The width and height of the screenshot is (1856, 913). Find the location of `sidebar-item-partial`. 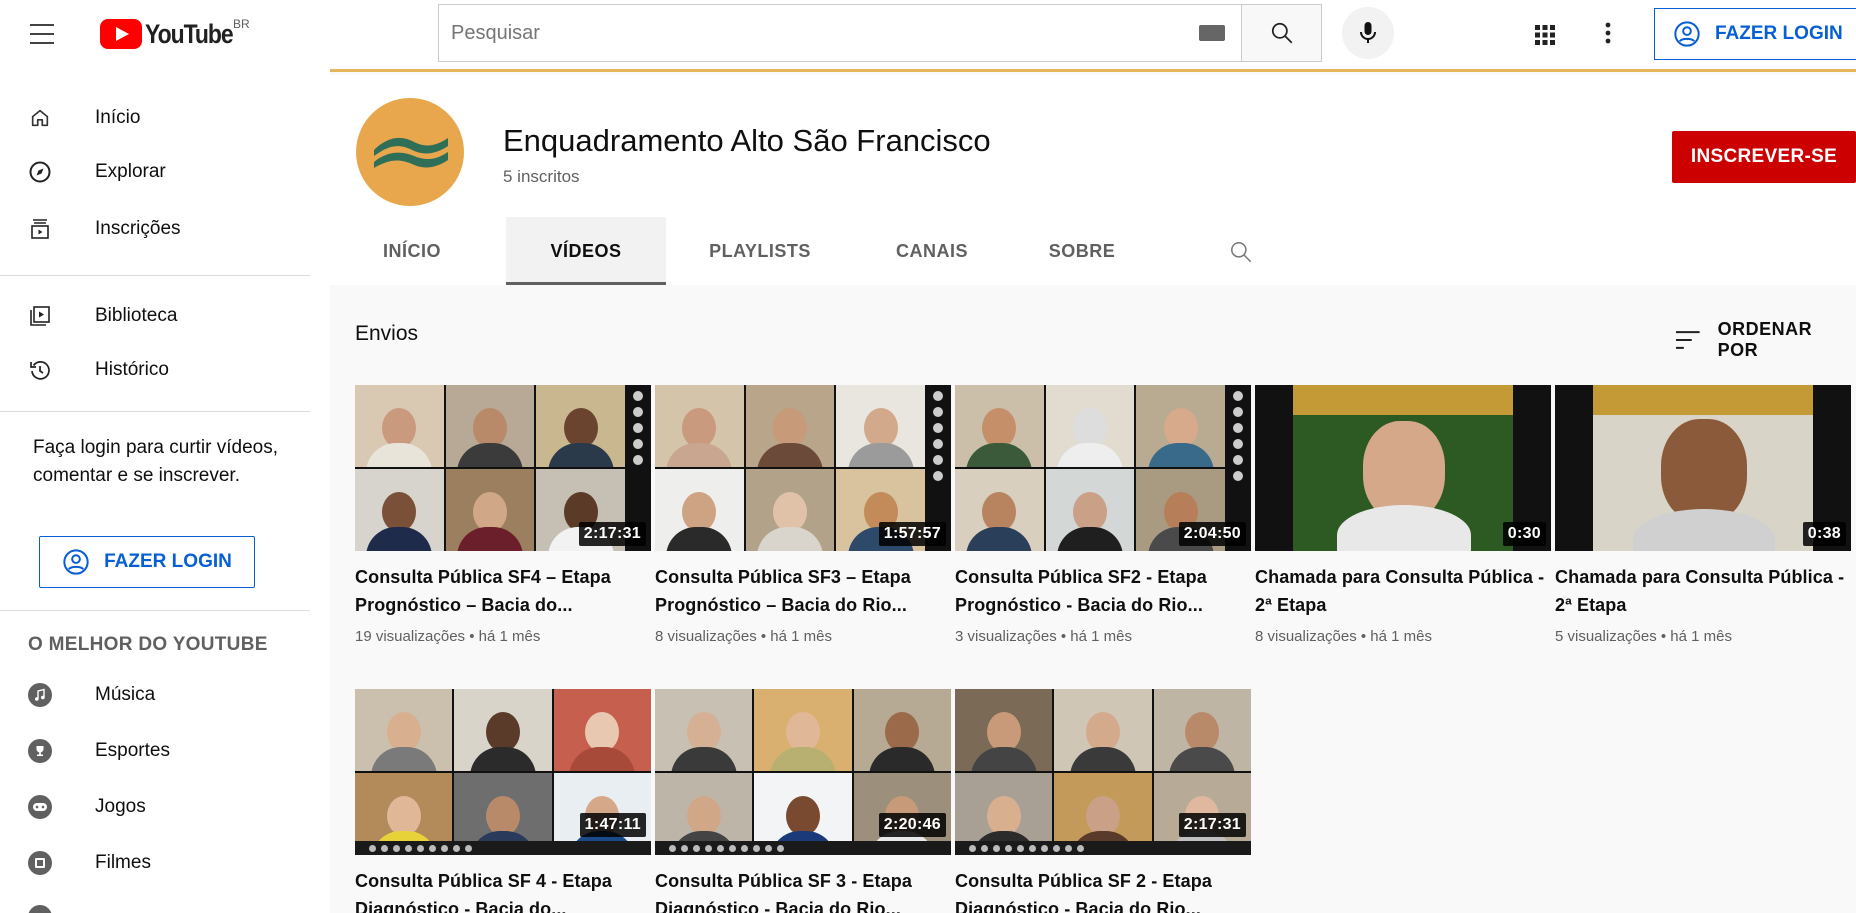

sidebar-item-partial is located at coordinates (40, 905).